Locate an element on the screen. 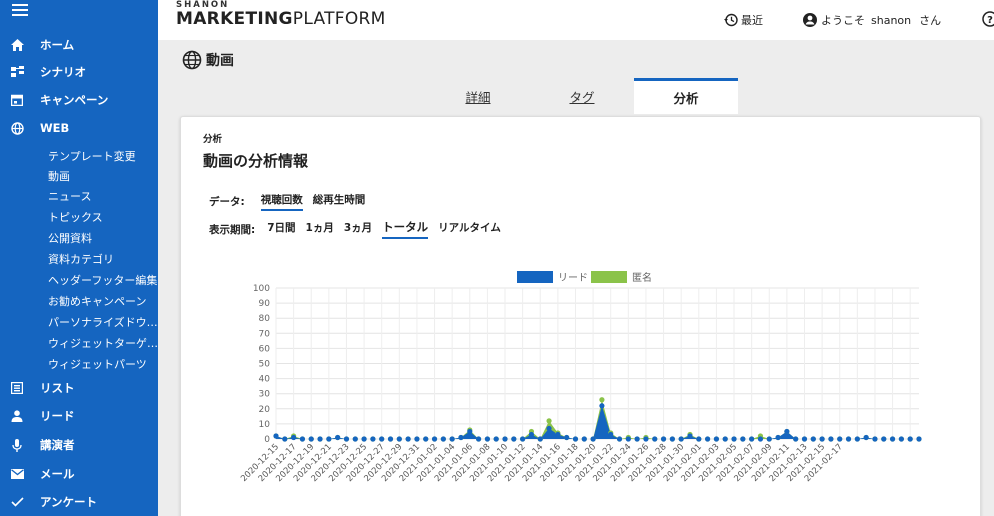  point-anonymous is located at coordinates (602, 400).